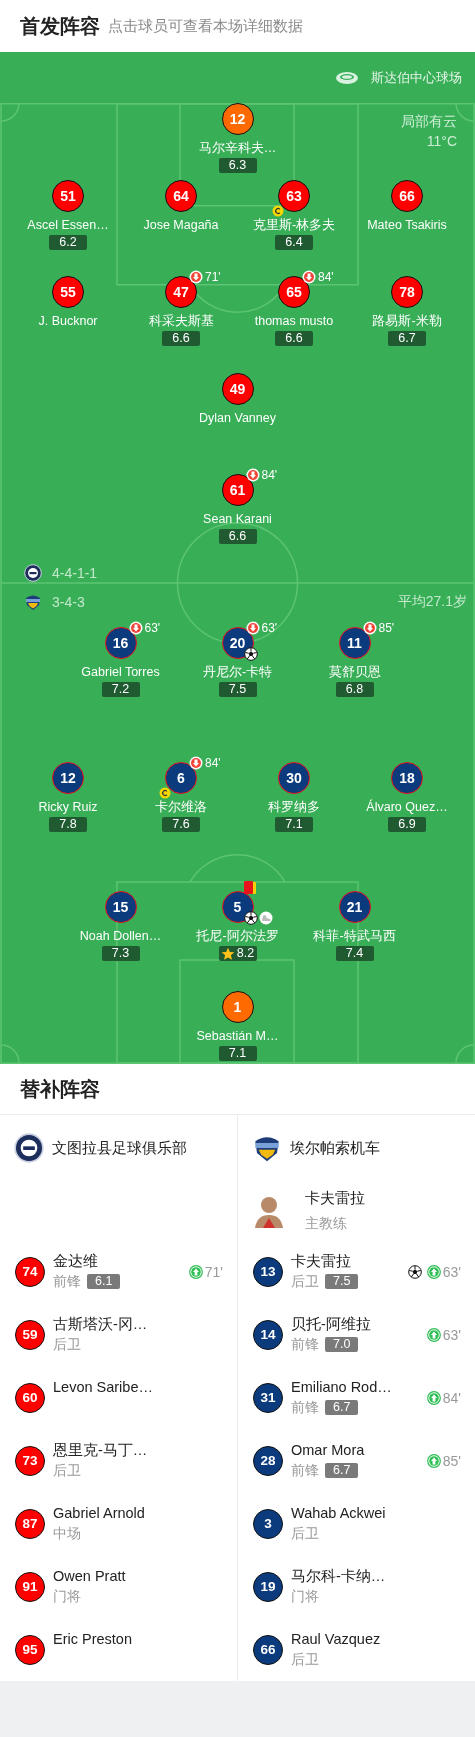 This screenshot has height=1737, width=475. Describe the element at coordinates (268, 1397) in the screenshot. I see `player-number: 31` at that location.